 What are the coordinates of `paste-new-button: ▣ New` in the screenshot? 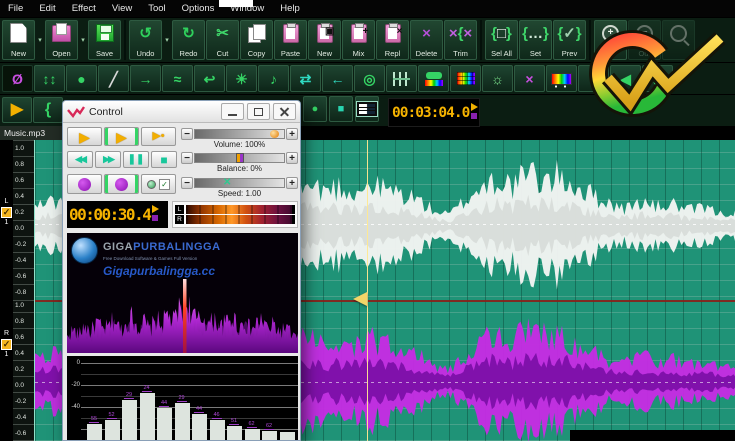 It's located at (324, 40).